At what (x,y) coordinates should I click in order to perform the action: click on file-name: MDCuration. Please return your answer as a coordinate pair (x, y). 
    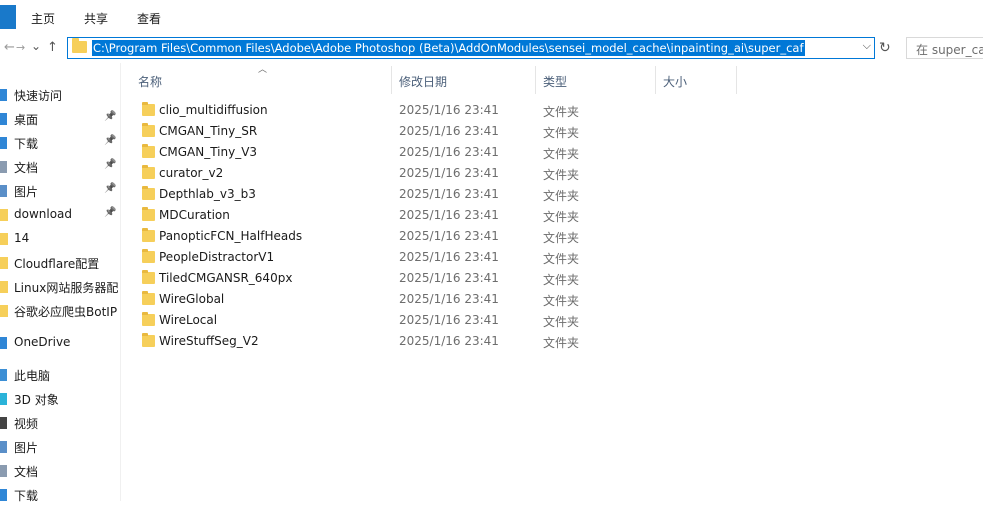
    Looking at the image, I should click on (194, 215).